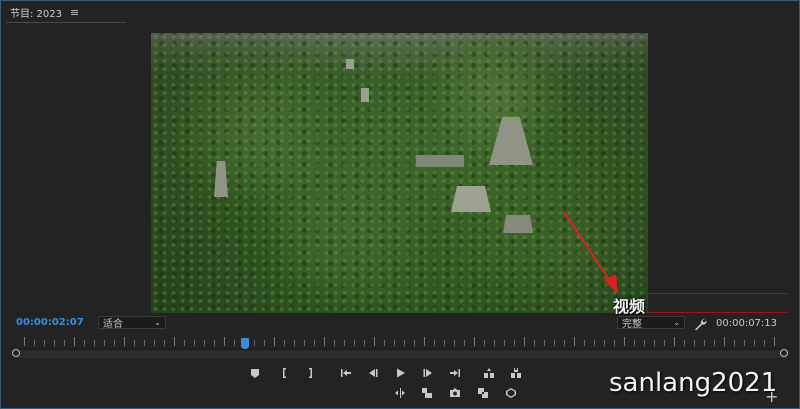 The height and width of the screenshot is (409, 800). Describe the element at coordinates (373, 373) in the screenshot. I see `step-back-icon` at that location.